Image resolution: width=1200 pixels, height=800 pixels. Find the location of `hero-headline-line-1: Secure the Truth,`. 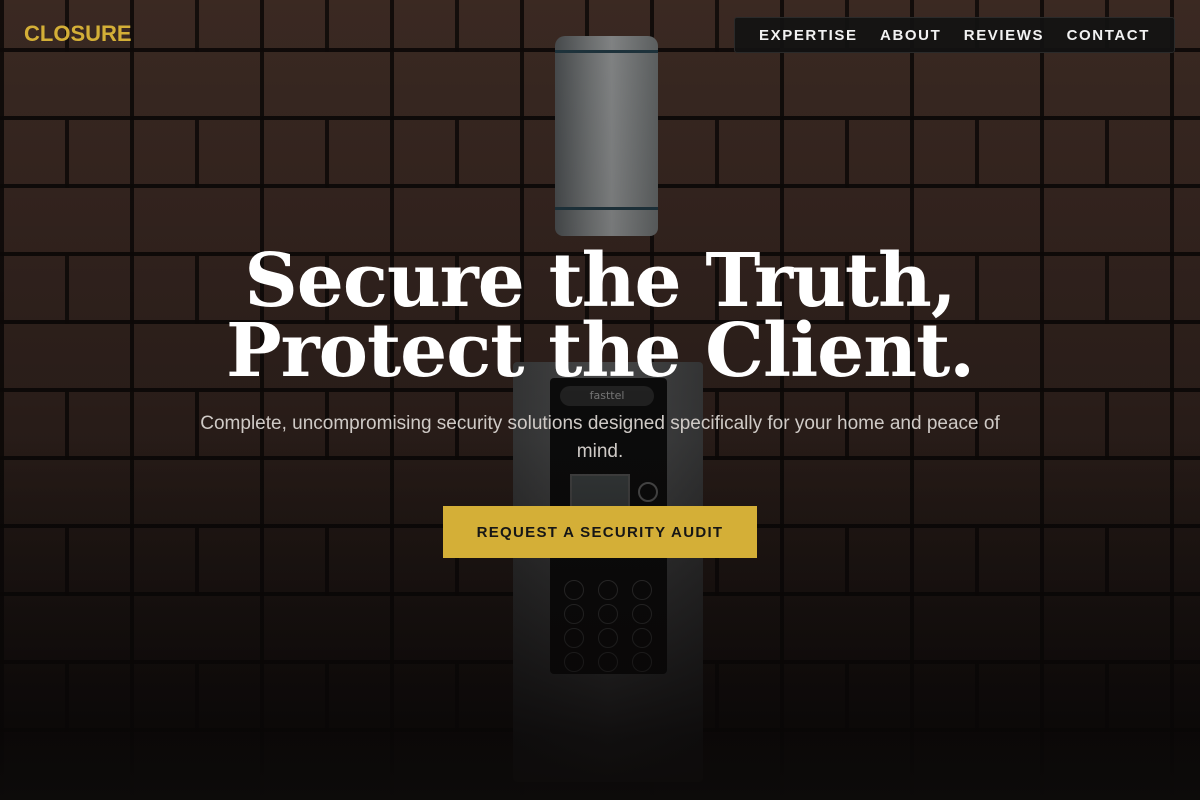

hero-headline-line-1: Secure the Truth, is located at coordinates (600, 281).